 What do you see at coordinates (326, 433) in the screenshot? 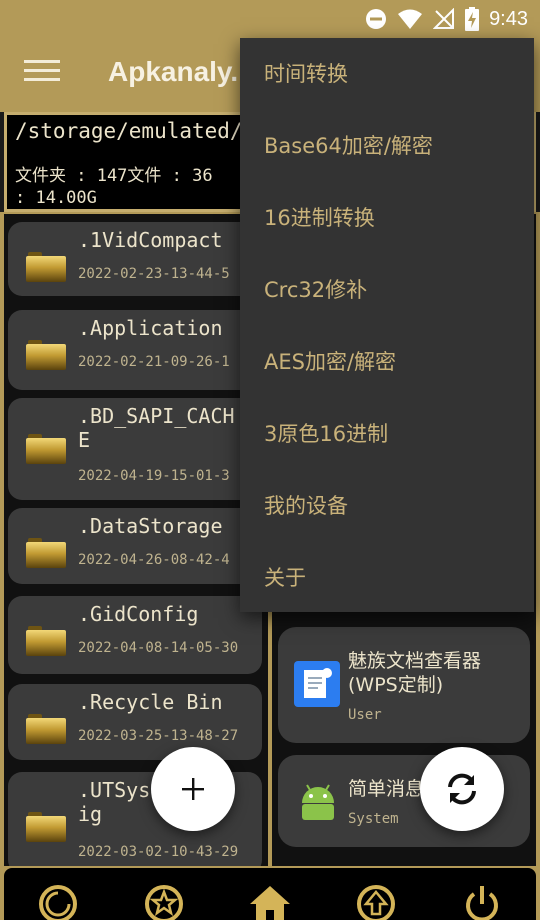
I see `menu-item-rgb-hex: 3原色16进制` at bounding box center [326, 433].